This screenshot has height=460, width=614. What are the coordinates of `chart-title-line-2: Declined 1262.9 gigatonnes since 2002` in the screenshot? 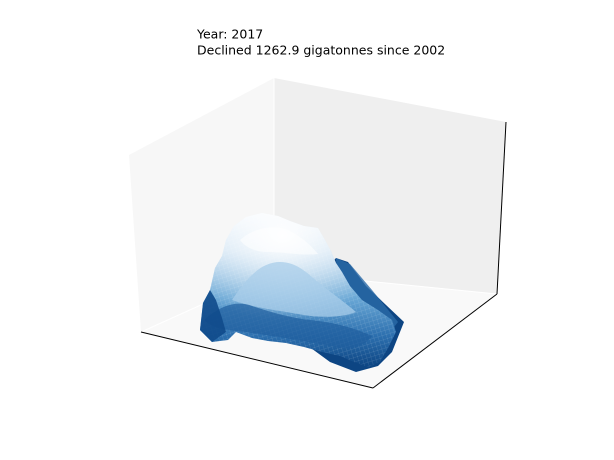 It's located at (321, 50).